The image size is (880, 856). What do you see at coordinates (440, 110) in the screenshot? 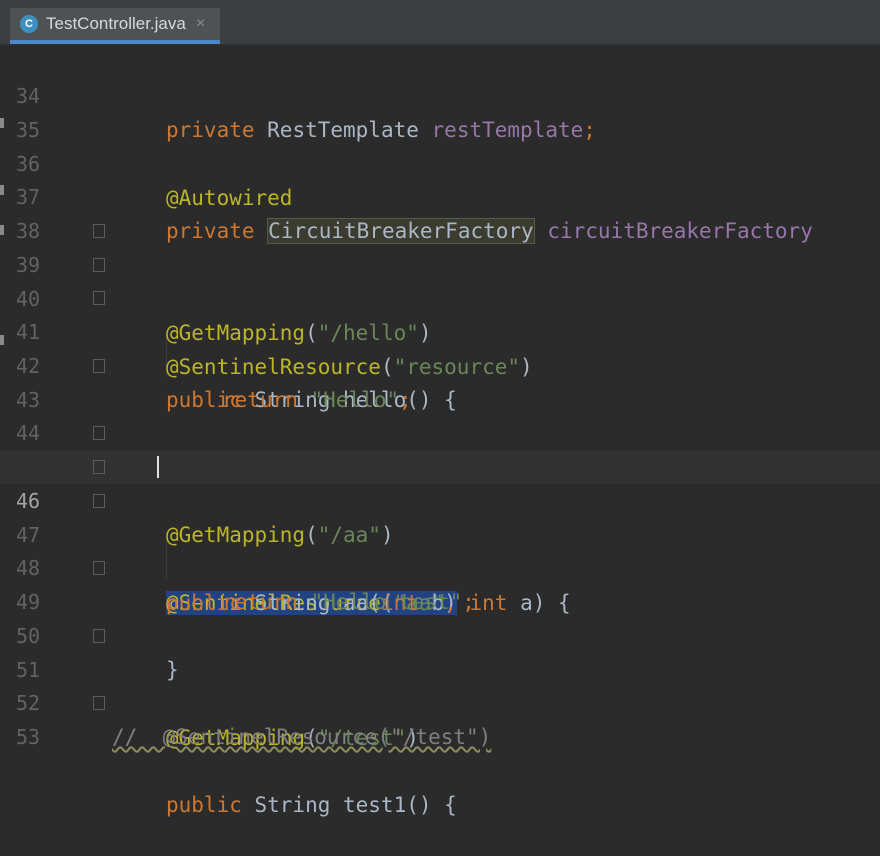
I see `code-line: 35` at bounding box center [440, 110].